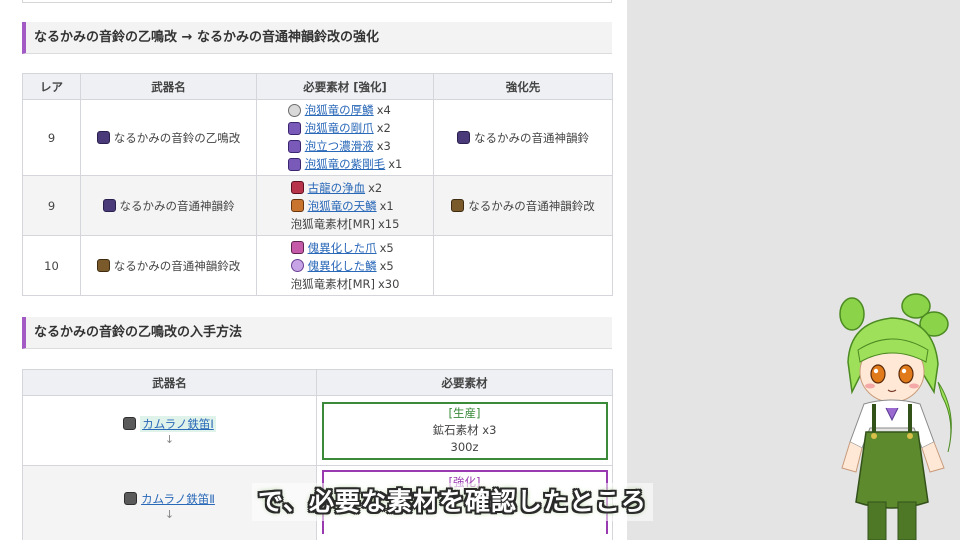  I want to click on weapon-cell: なるかみの音通神韻鈴, so click(168, 205).